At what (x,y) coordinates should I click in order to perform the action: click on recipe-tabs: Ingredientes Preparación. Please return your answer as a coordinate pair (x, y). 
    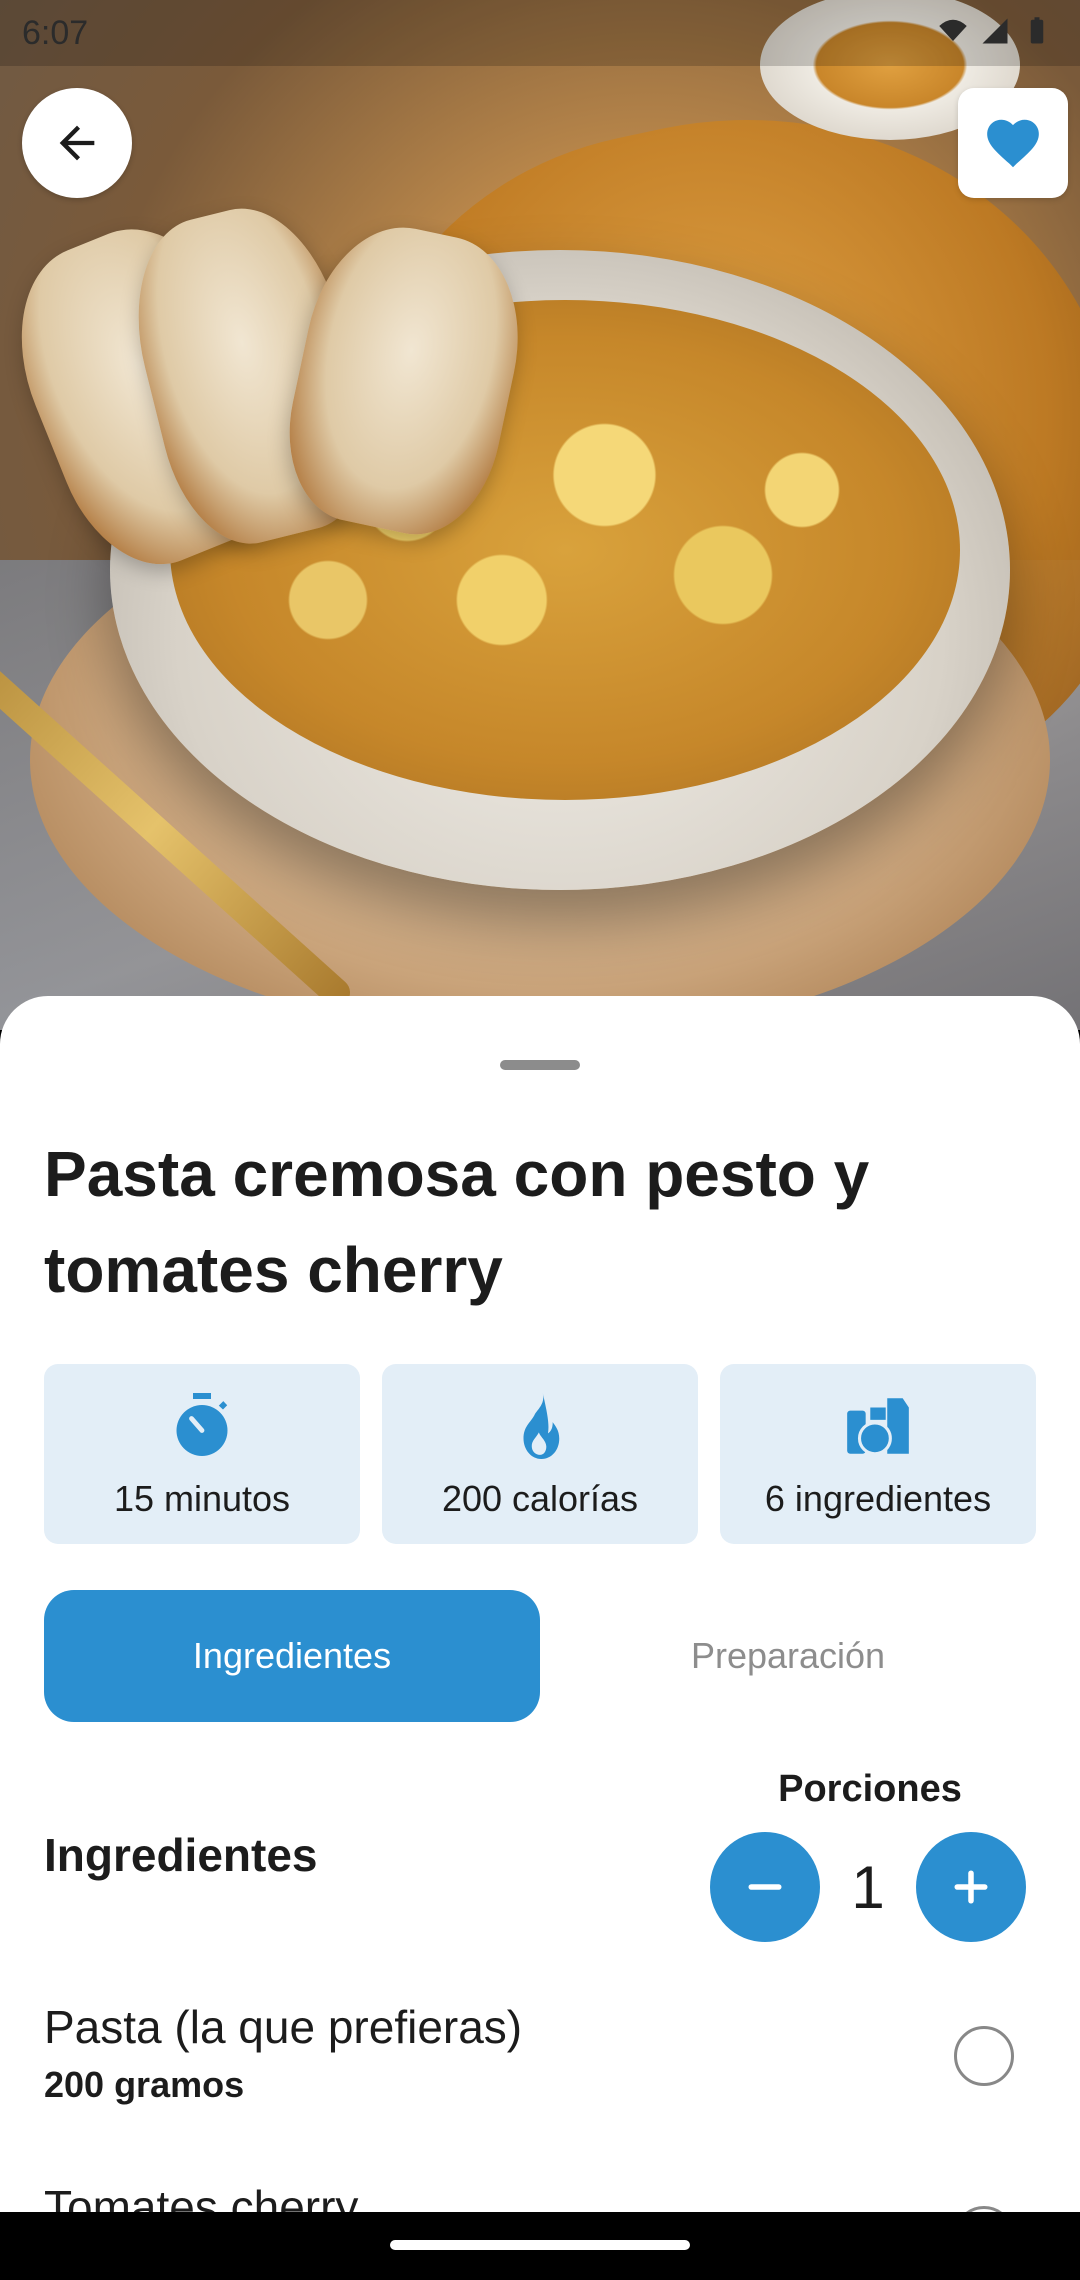
    Looking at the image, I should click on (540, 1656).